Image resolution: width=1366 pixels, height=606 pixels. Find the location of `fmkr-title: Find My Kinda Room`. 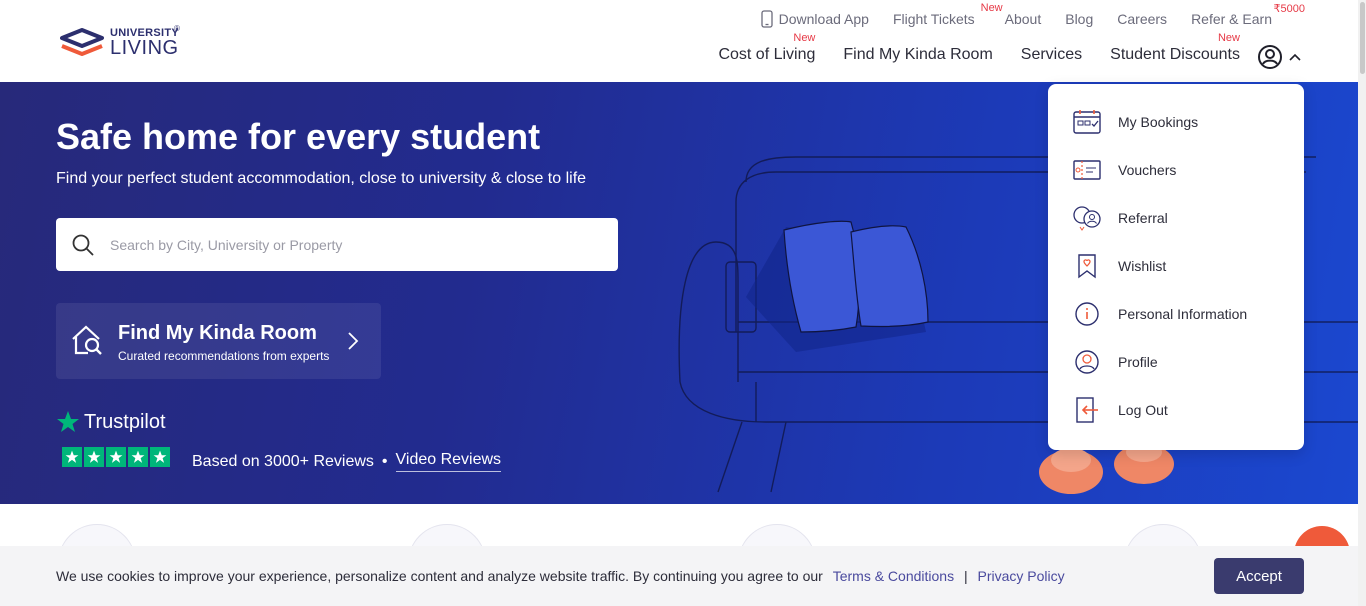

fmkr-title: Find My Kinda Room is located at coordinates (217, 333).